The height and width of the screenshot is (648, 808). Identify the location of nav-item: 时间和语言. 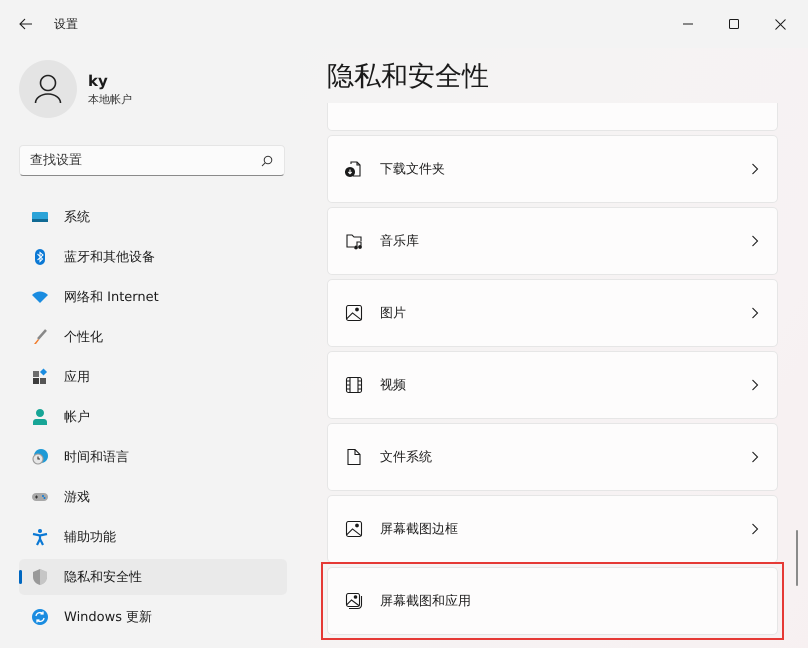
(153, 457).